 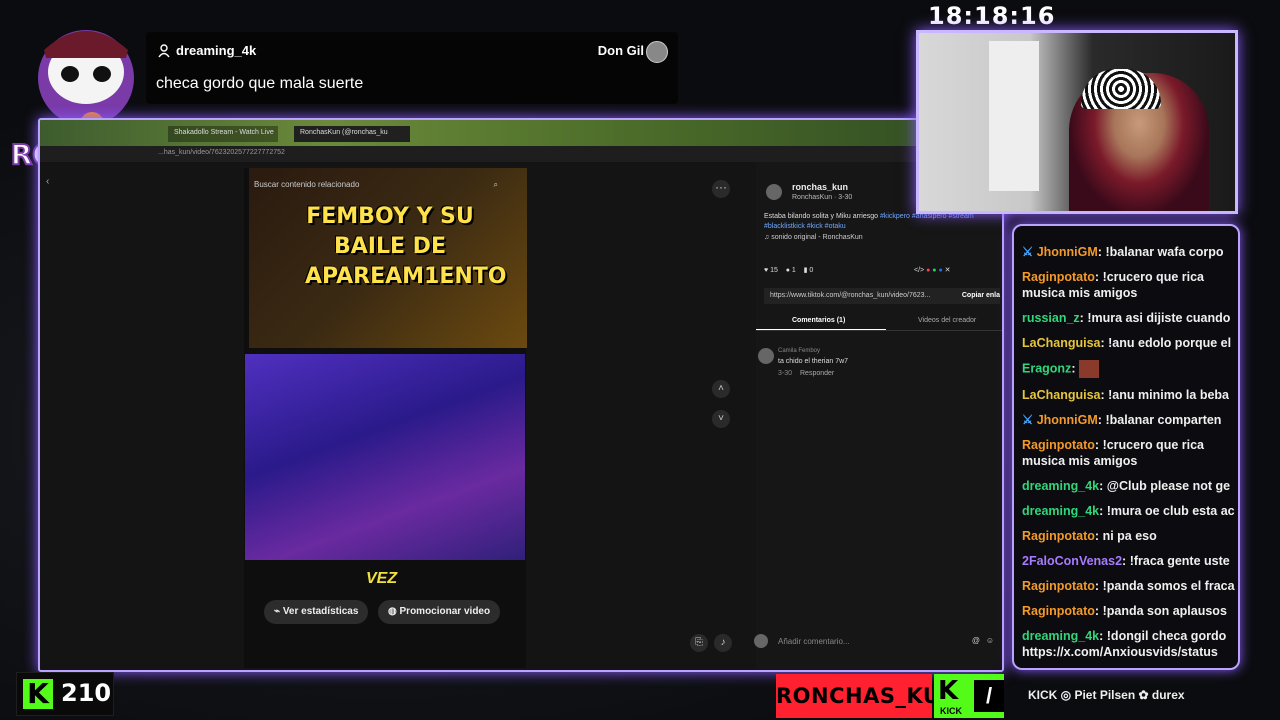 I want to click on channel-name-banner: RONCHAS_KUN, so click(x=867, y=696).